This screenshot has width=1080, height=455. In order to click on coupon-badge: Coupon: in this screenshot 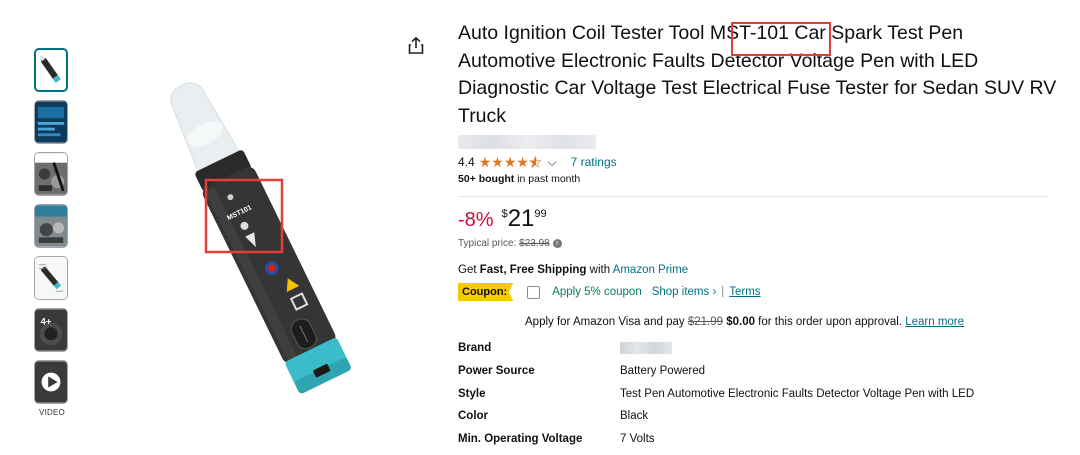, I will do `click(486, 292)`.